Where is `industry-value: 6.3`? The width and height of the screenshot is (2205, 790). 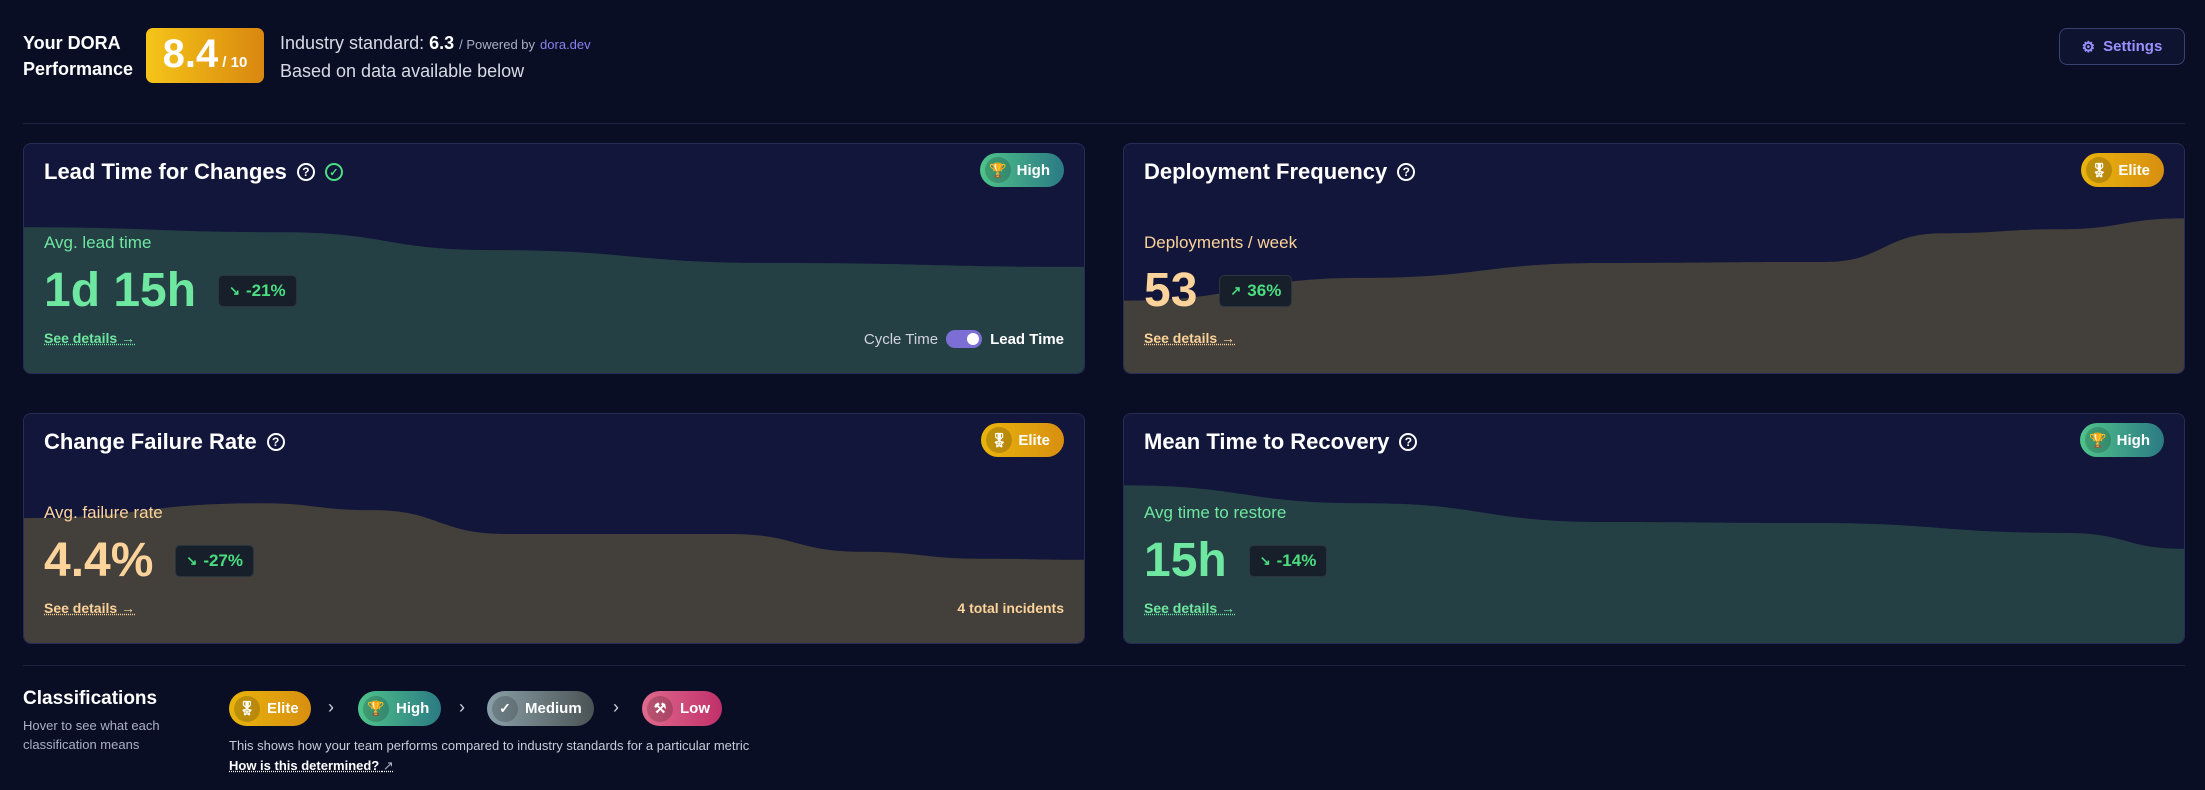 industry-value: 6.3 is located at coordinates (442, 43).